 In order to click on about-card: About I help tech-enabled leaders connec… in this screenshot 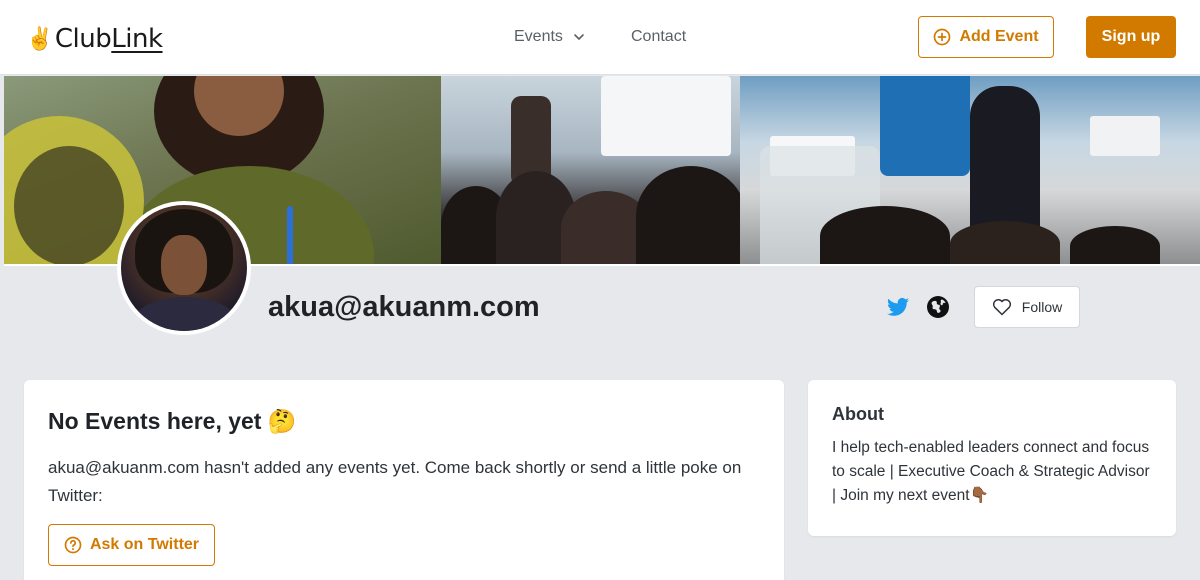, I will do `click(992, 458)`.